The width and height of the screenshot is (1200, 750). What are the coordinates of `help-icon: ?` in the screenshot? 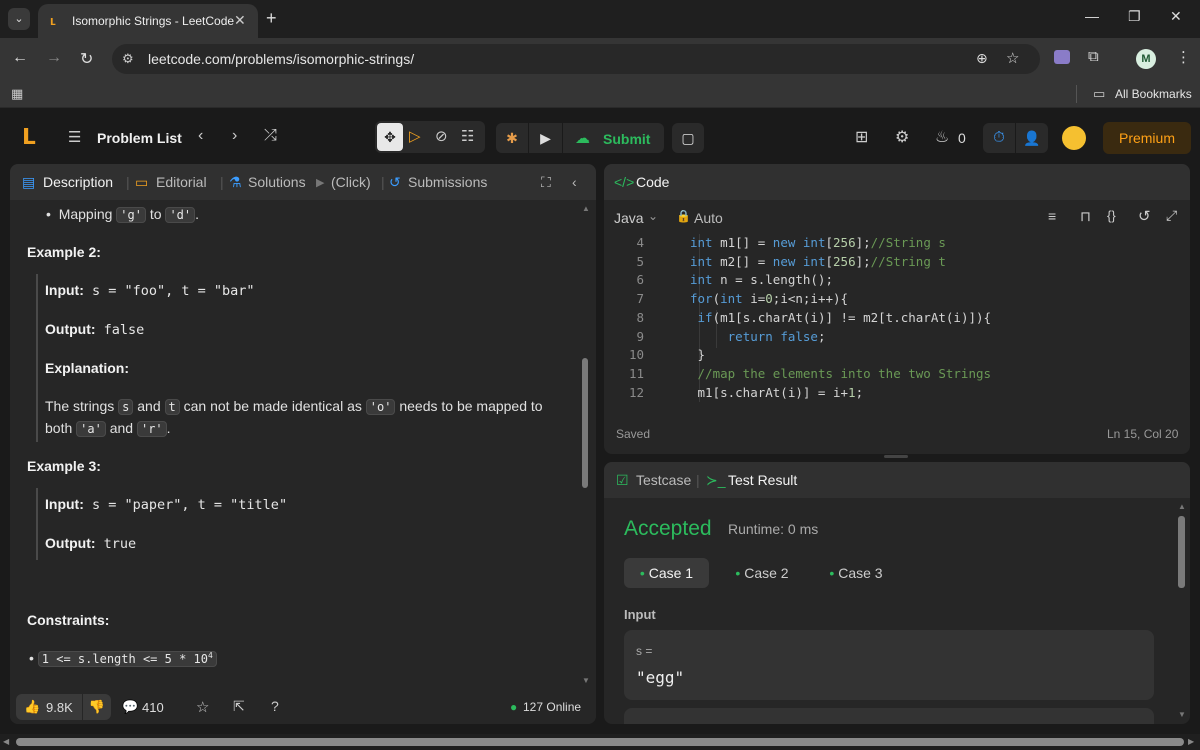 It's located at (275, 706).